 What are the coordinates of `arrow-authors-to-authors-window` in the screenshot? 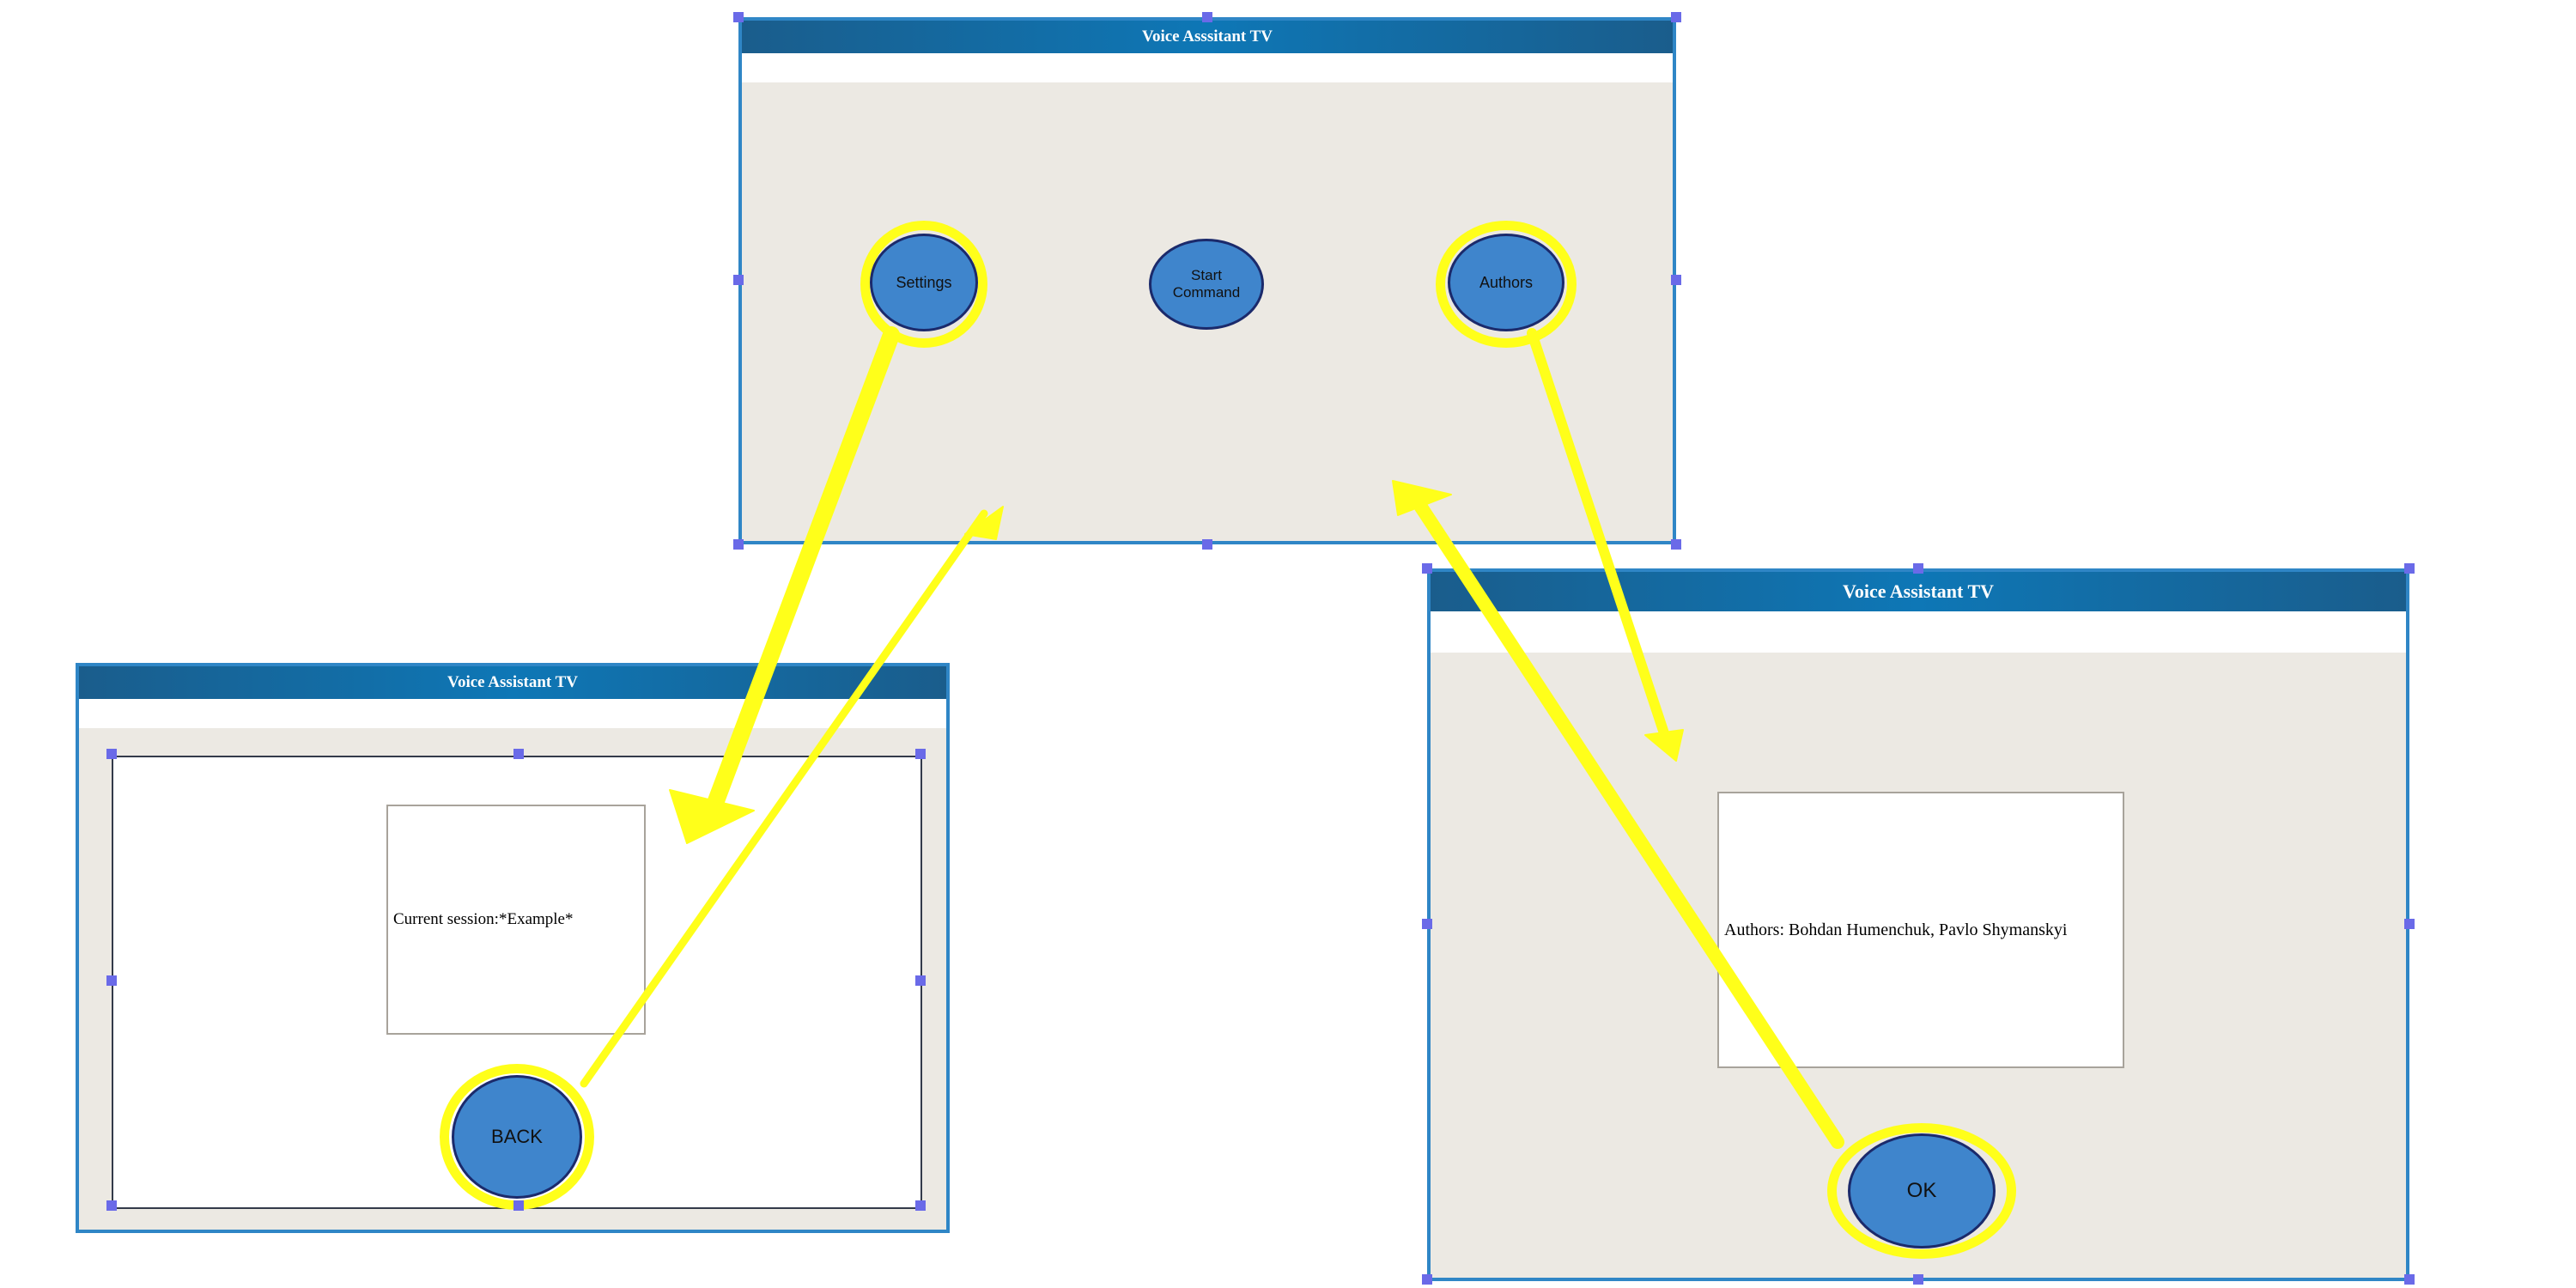 It's located at (1599, 536).